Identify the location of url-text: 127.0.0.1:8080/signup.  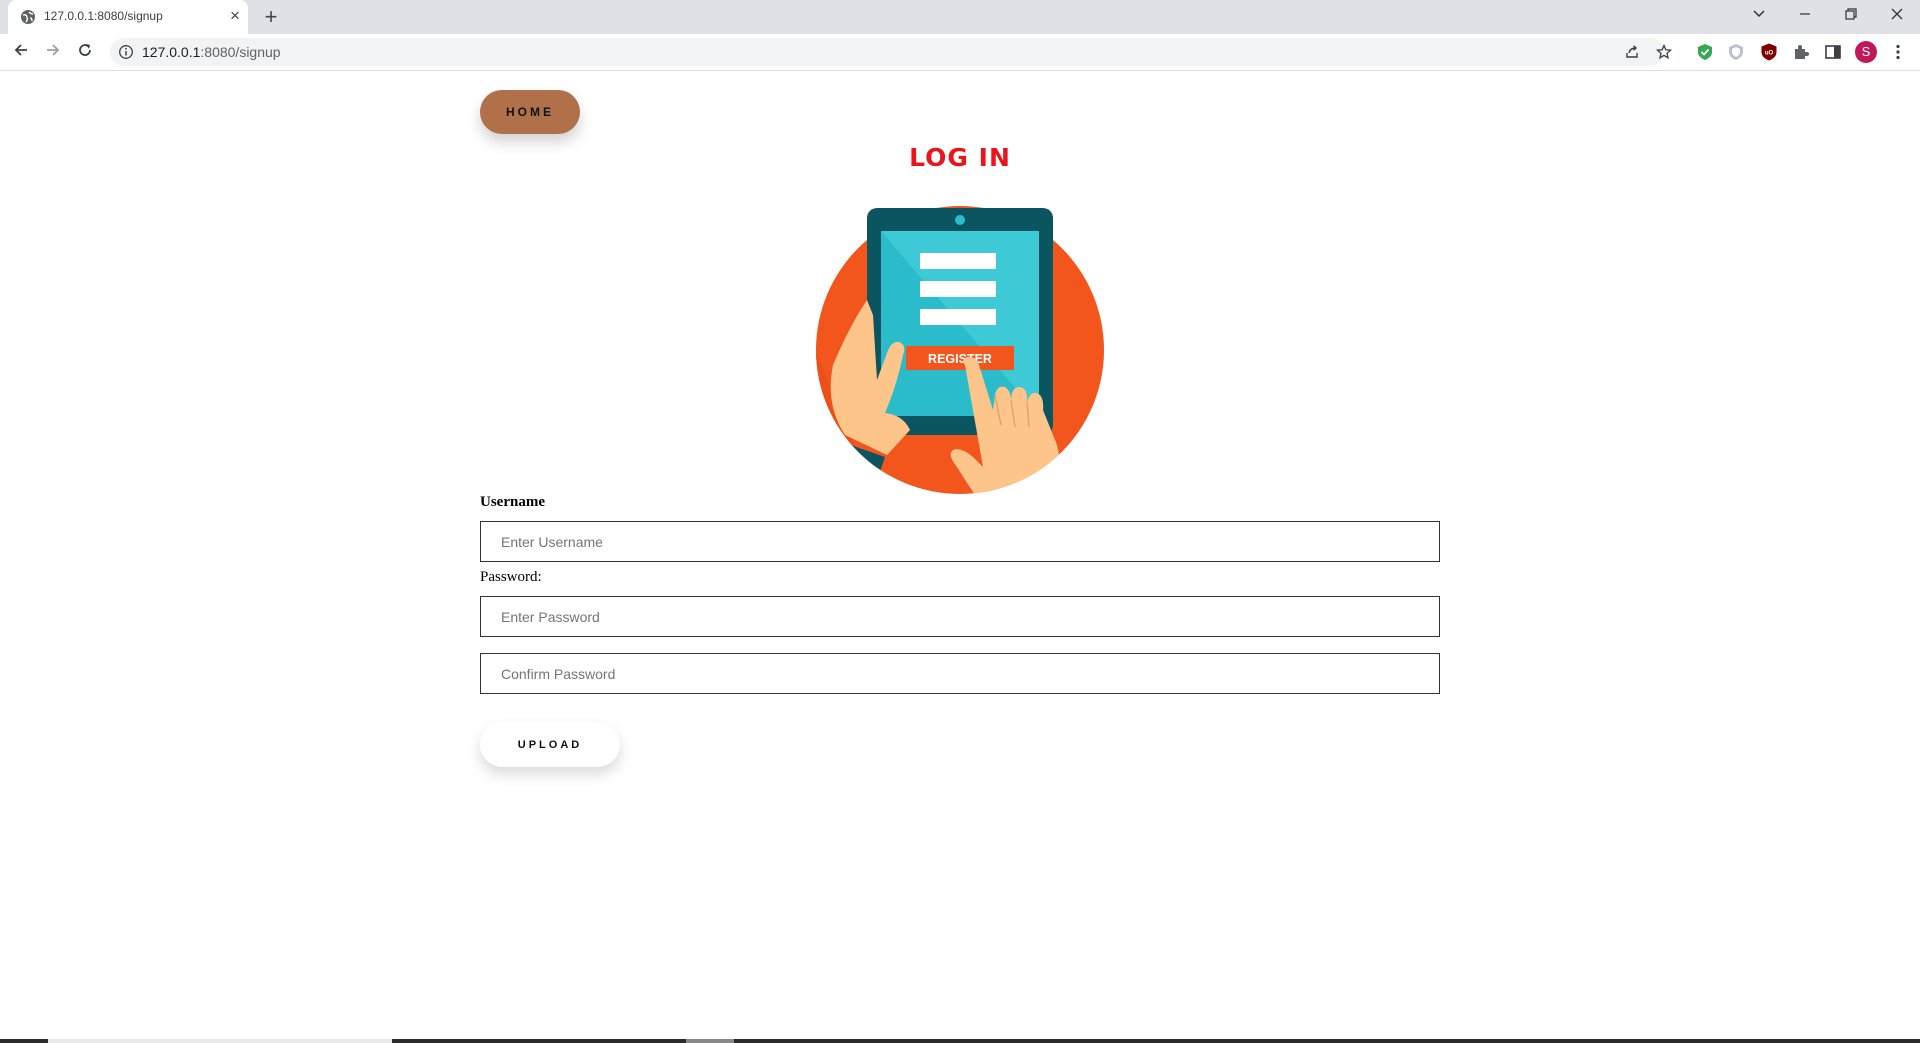
(211, 52).